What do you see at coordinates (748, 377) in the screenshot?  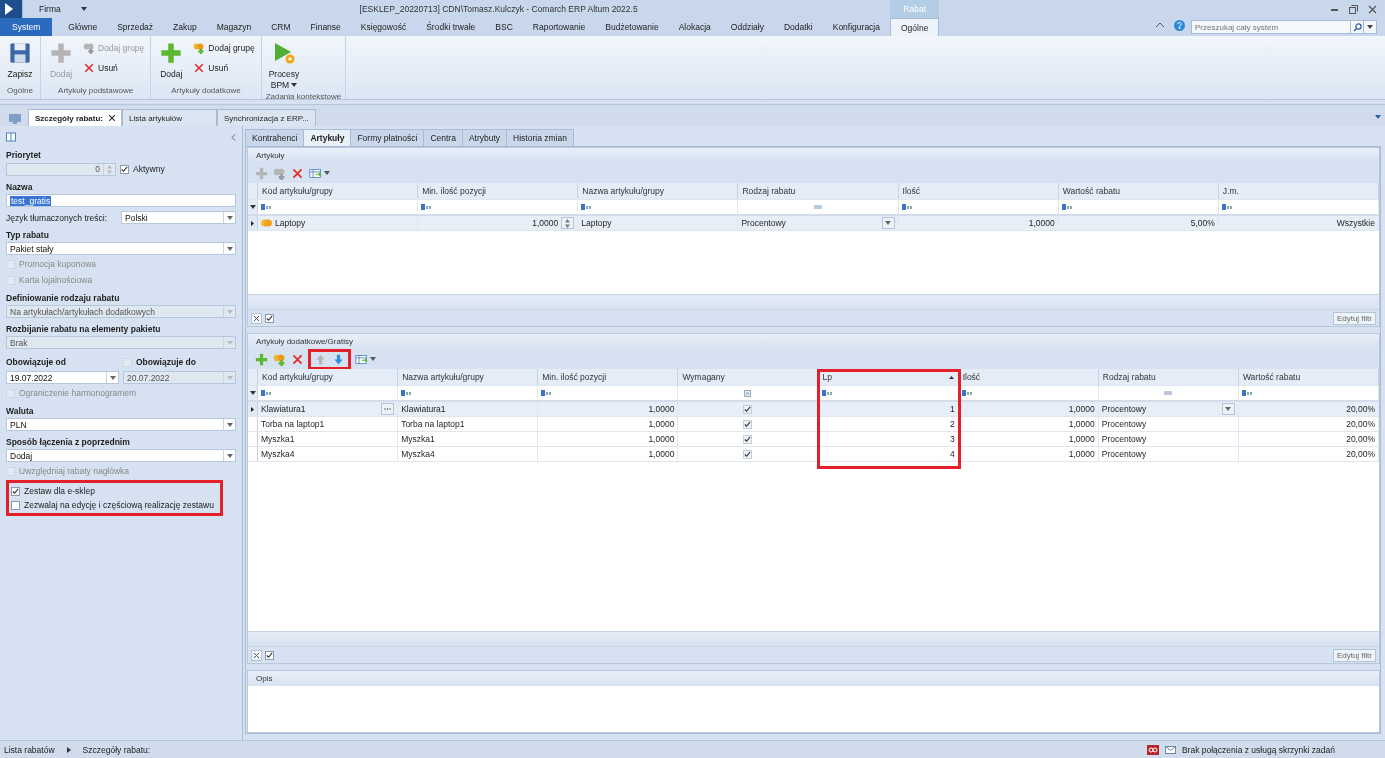 I see `column-header: Wymagany` at bounding box center [748, 377].